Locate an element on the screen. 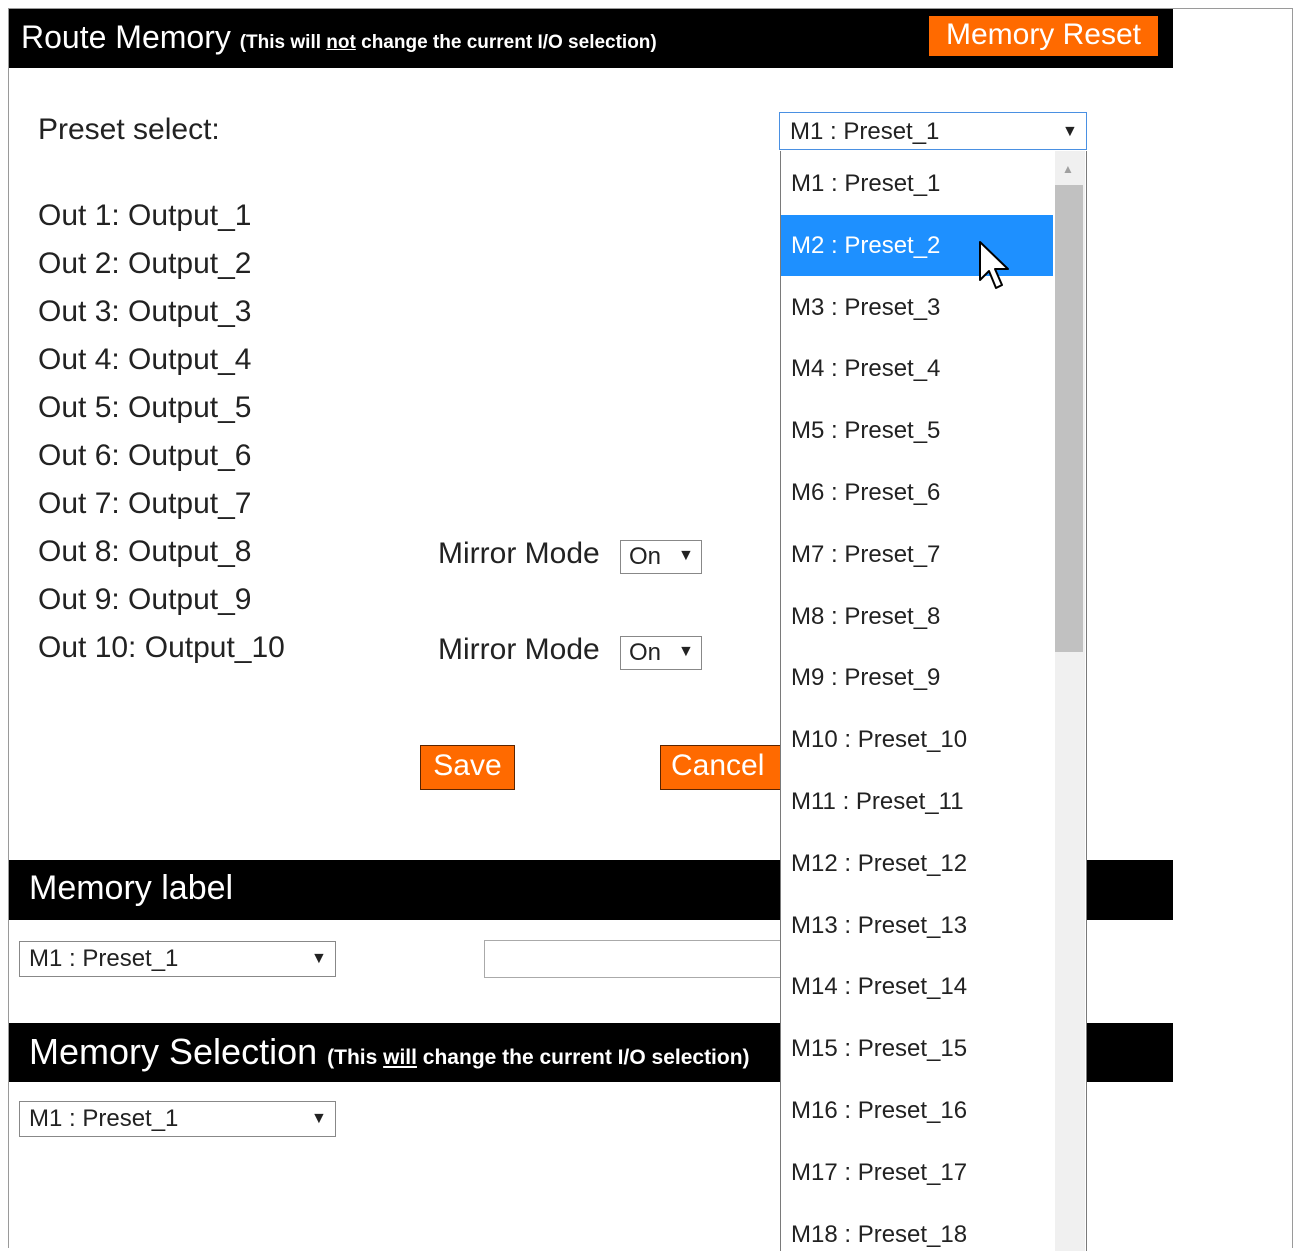 The width and height of the screenshot is (1303, 1251). dropdown-option: M16 : Preset_16 is located at coordinates (917, 1110).